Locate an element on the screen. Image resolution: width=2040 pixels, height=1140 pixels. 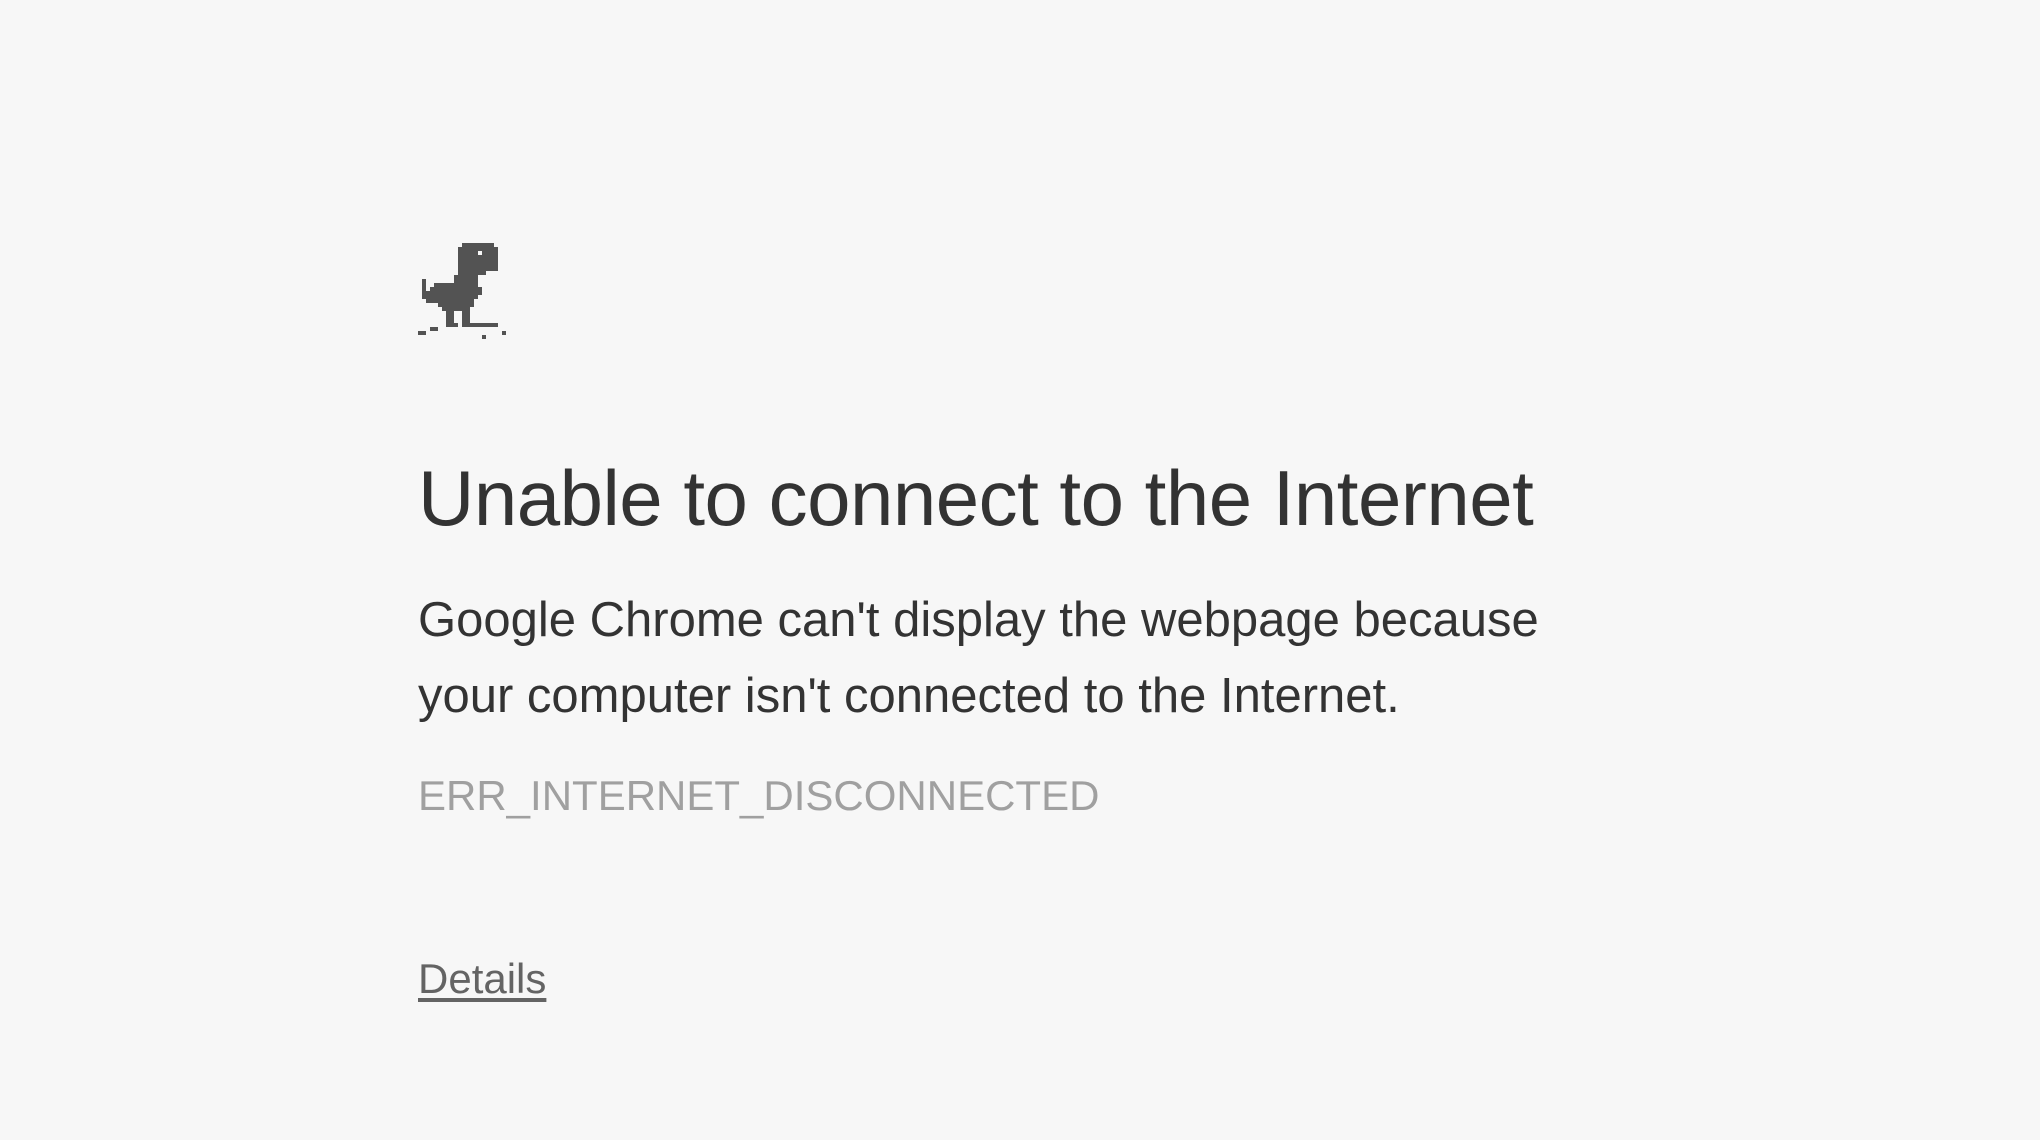
error-heading: Unable to connect to the Internet is located at coordinates (976, 498).